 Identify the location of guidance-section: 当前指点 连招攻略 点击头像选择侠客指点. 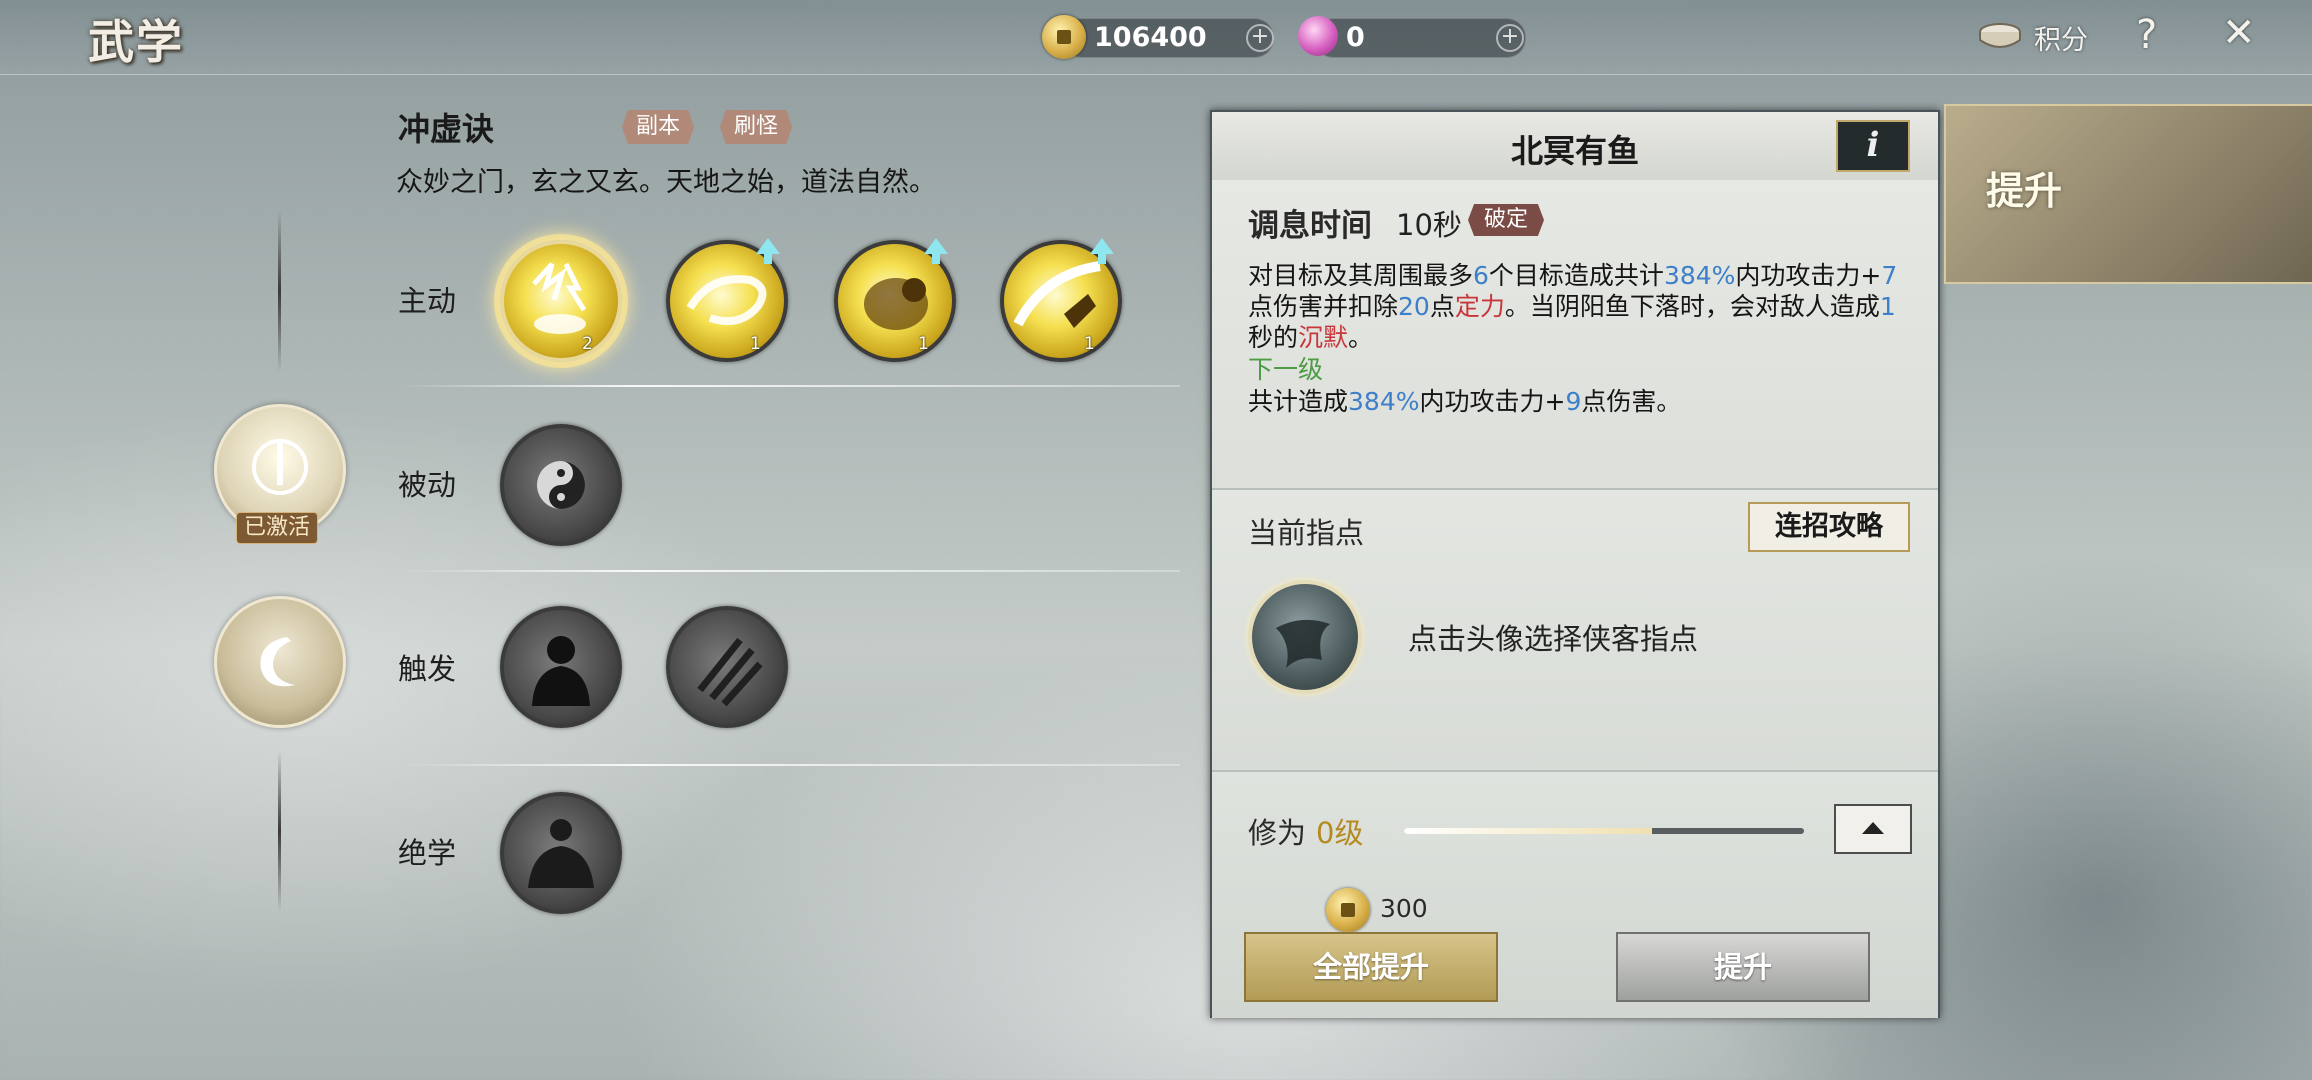
(1575, 630).